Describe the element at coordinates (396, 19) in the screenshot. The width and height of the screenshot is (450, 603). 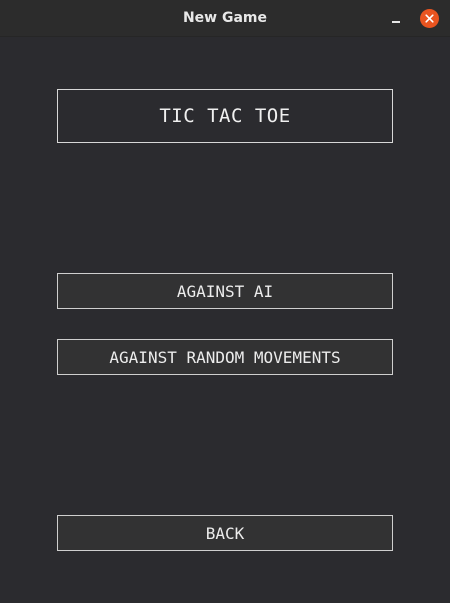
I see `minimize-button` at that location.